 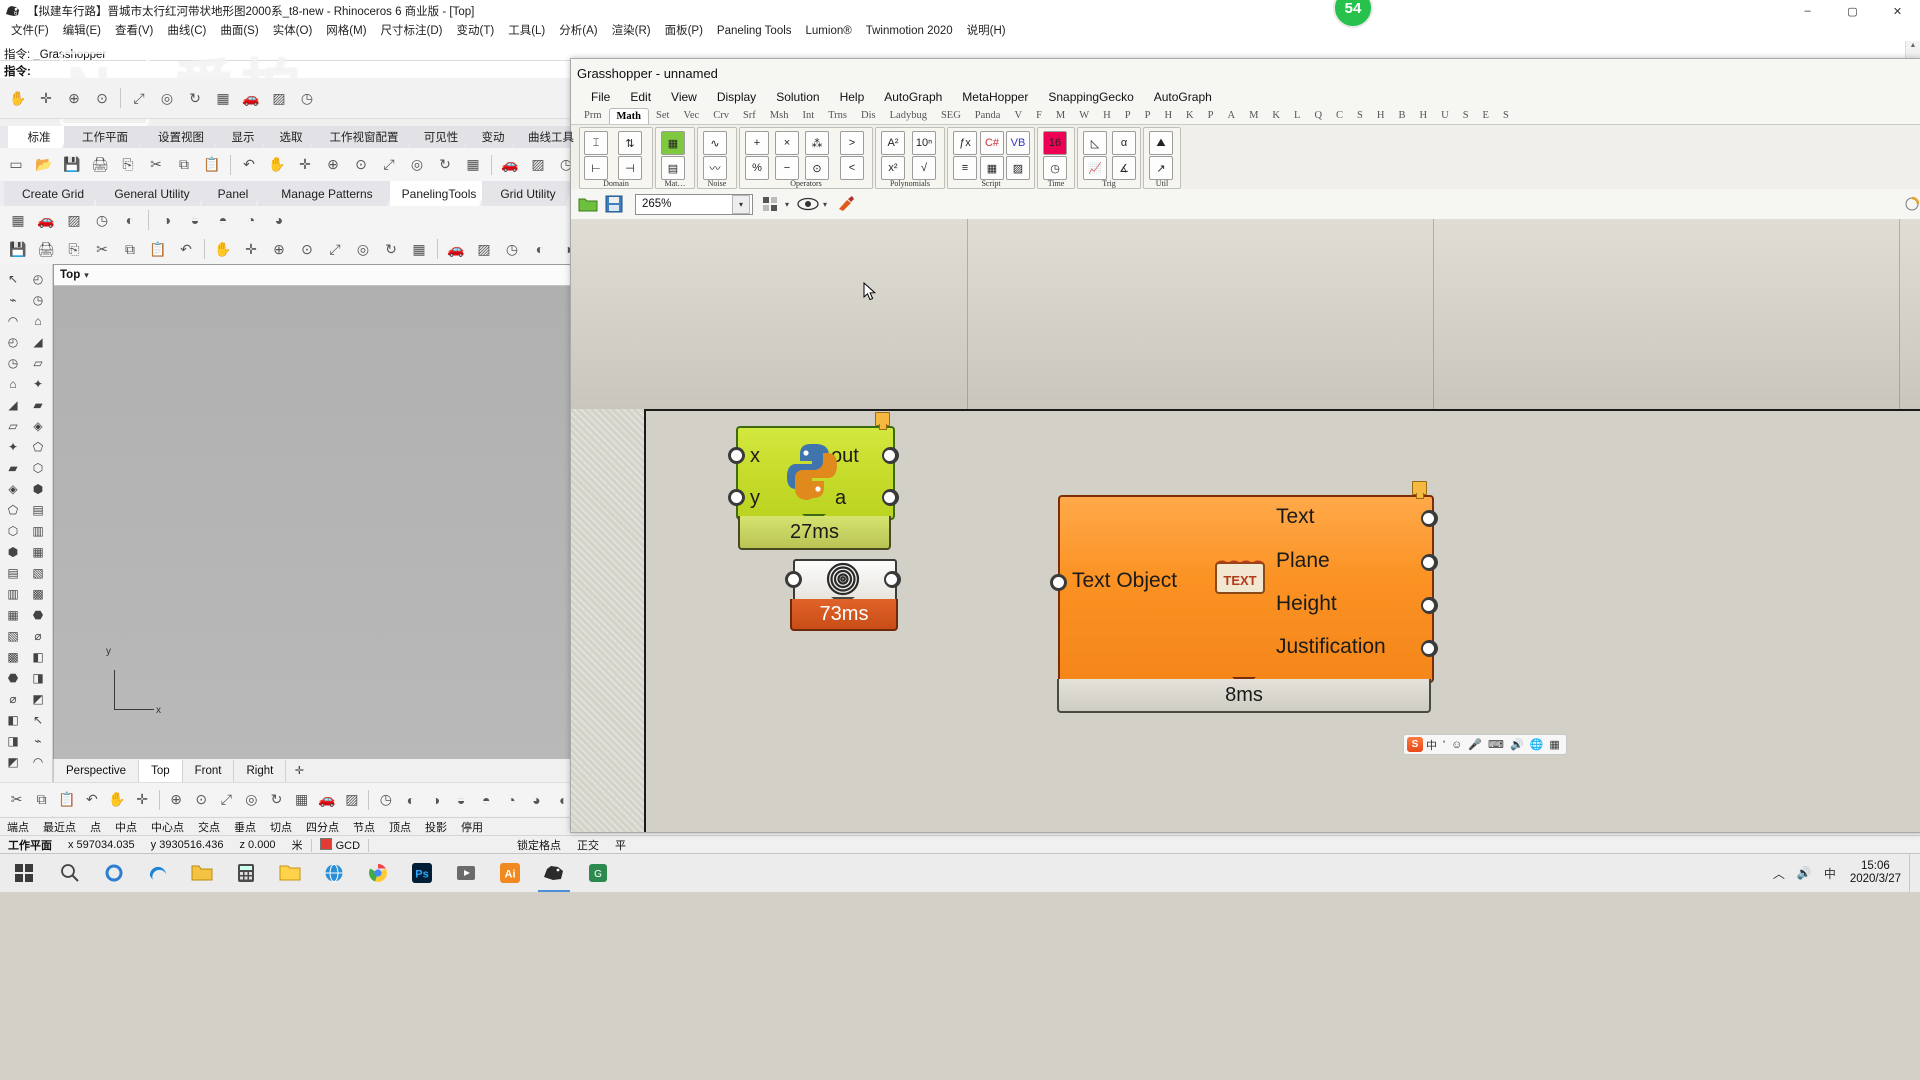 I want to click on gh-tab-K-25: K, so click(x=1276, y=116).